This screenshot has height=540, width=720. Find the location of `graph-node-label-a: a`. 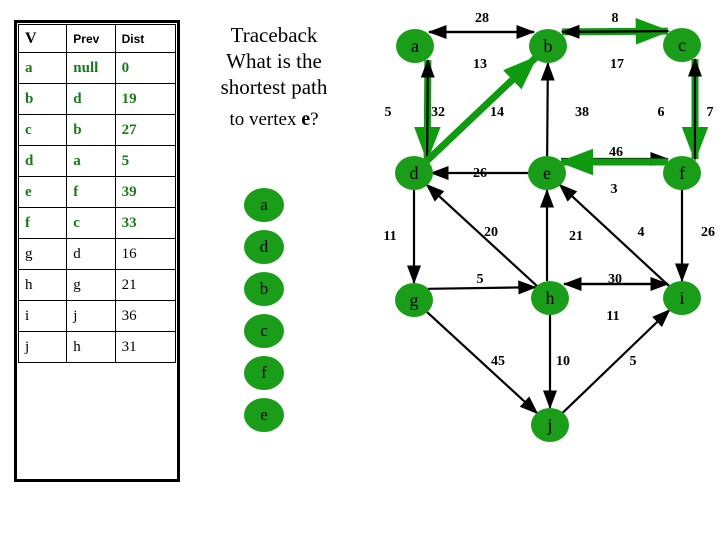

graph-node-label-a: a is located at coordinates (415, 46).